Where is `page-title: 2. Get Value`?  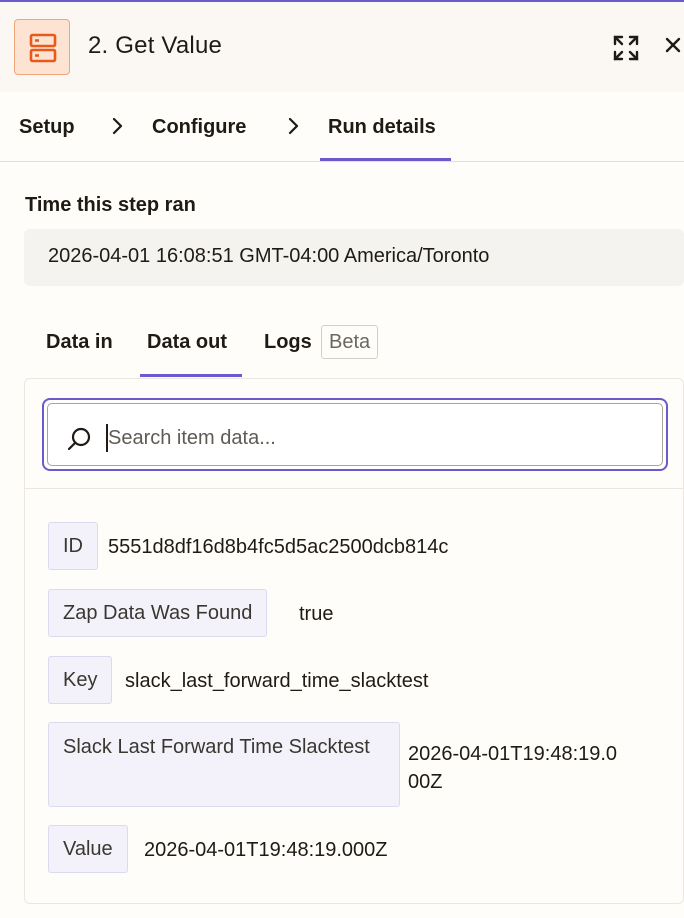
page-title: 2. Get Value is located at coordinates (155, 45).